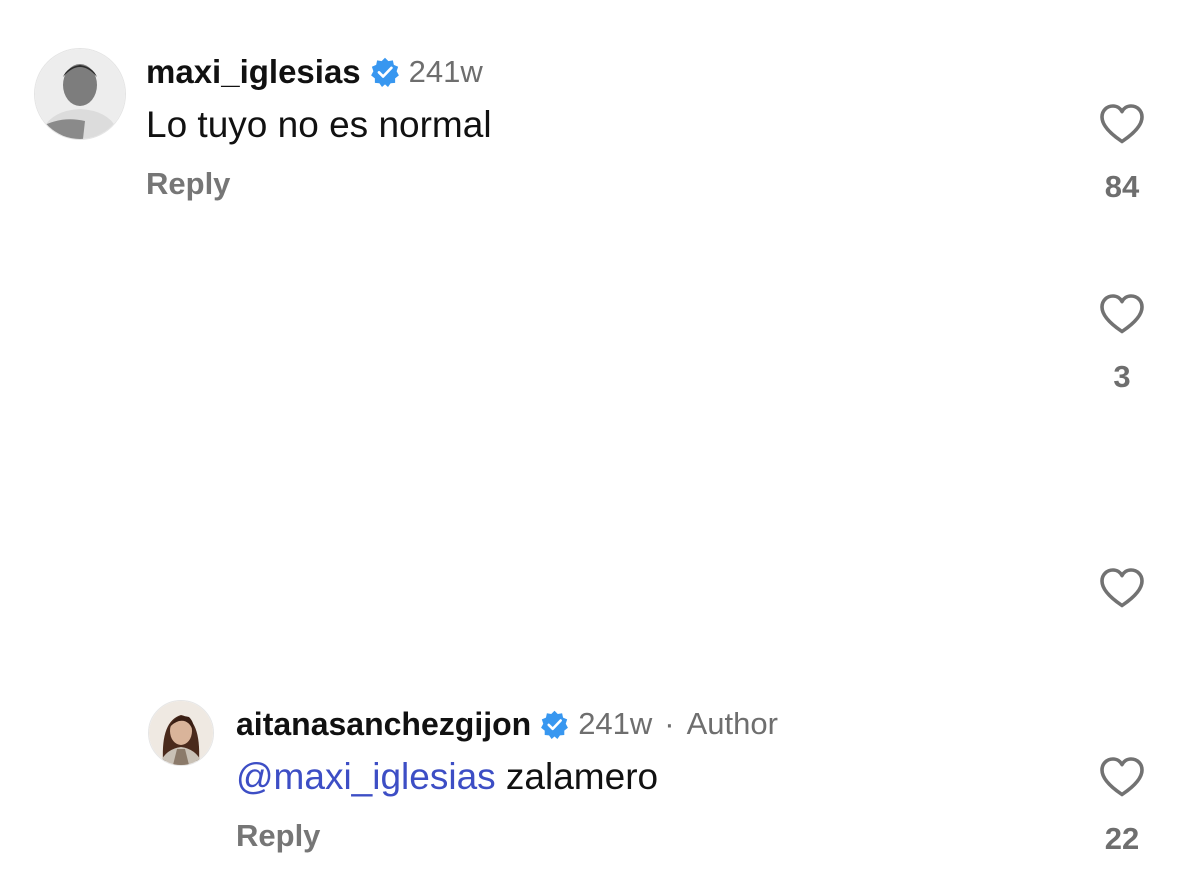  Describe the element at coordinates (1122, 838) in the screenshot. I see `like-count: 22` at that location.